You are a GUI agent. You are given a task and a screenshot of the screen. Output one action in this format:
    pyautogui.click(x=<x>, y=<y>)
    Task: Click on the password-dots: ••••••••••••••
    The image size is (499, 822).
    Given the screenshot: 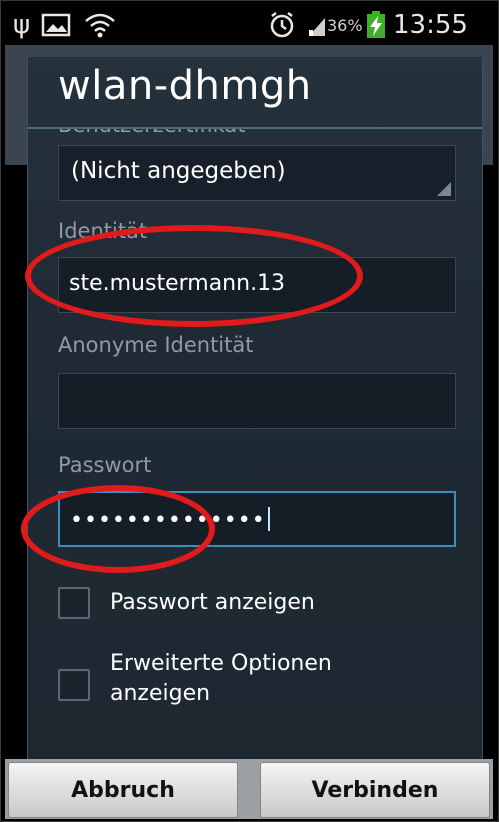 What is the action you would take?
    pyautogui.click(x=168, y=520)
    